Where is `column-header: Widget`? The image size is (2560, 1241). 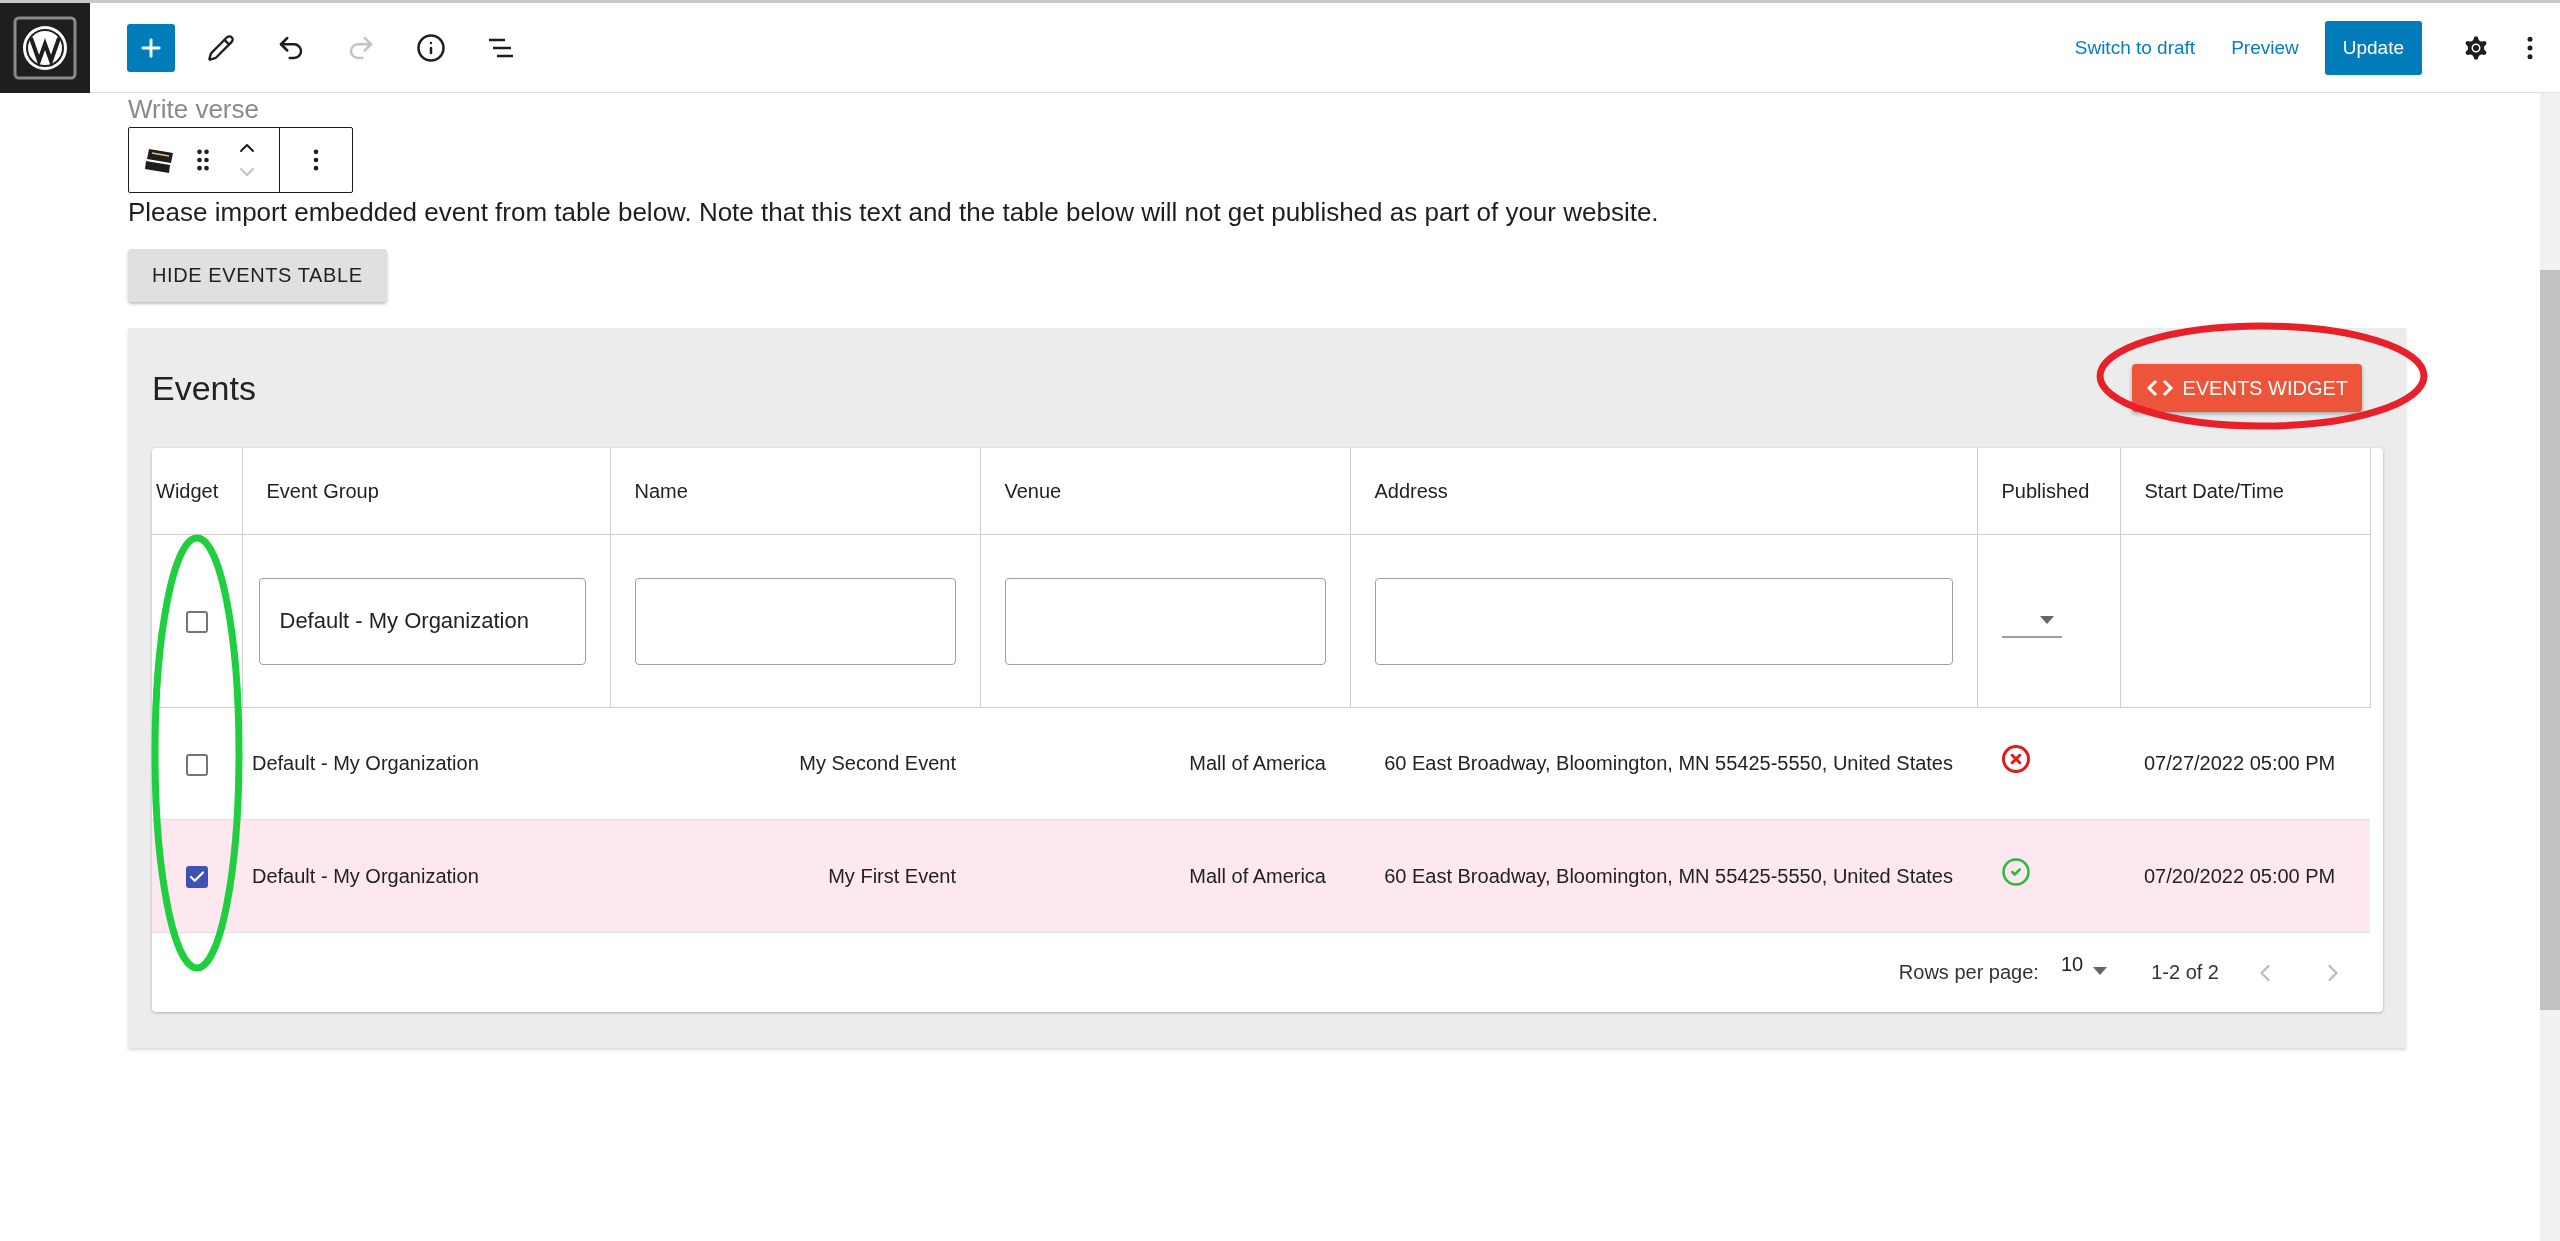
column-header: Widget is located at coordinates (197, 491).